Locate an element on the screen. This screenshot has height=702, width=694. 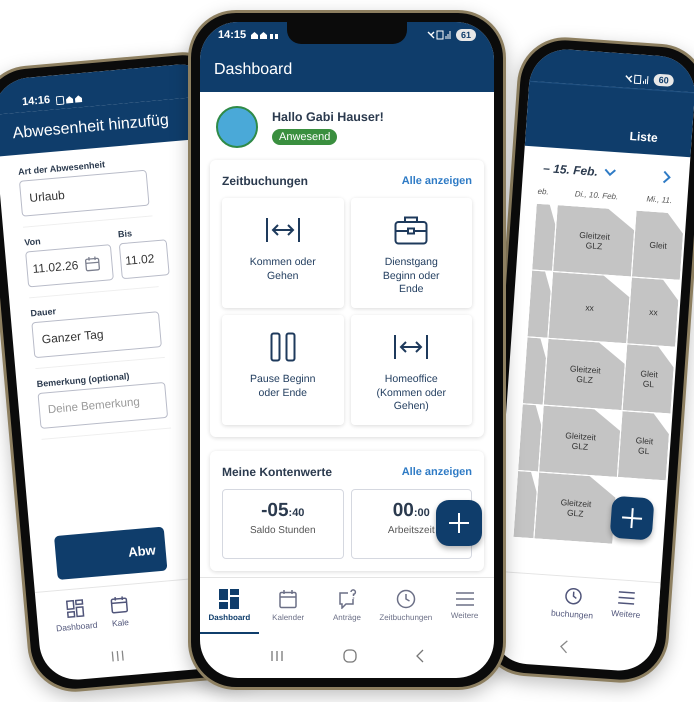
nav-item: buchungen is located at coordinates (572, 603).